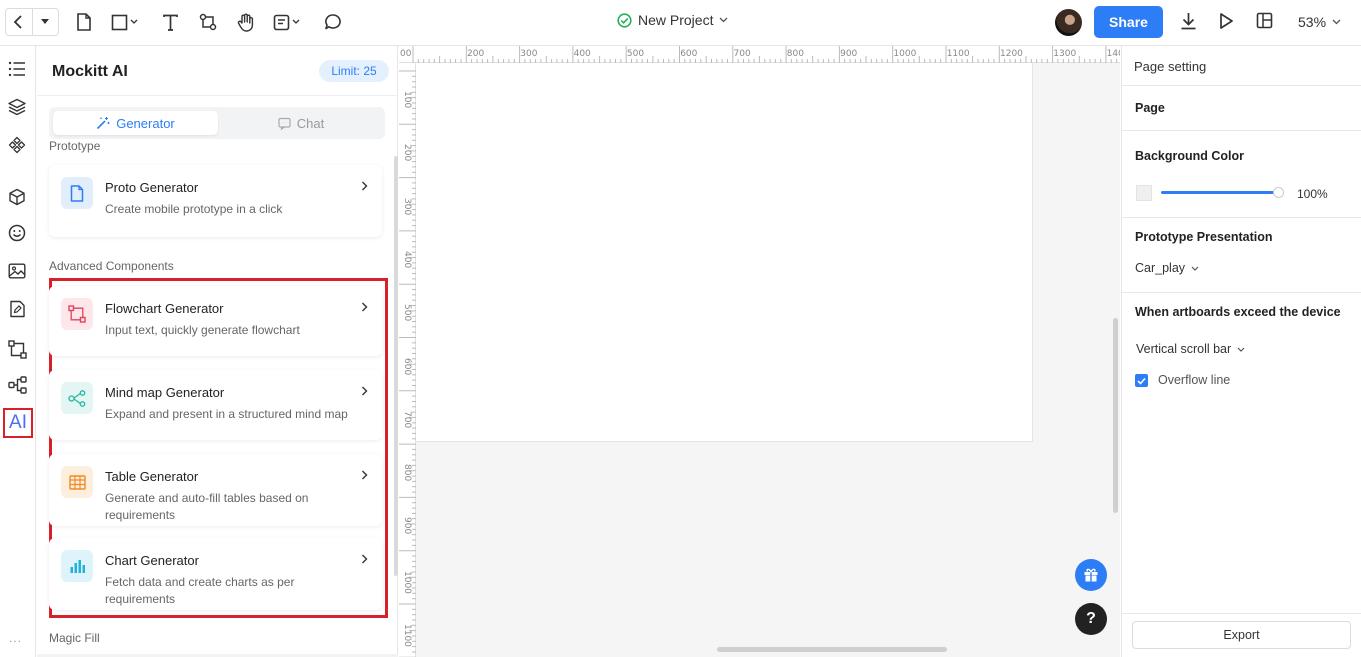 The height and width of the screenshot is (657, 1361). I want to click on ruler-x-label: 00, so click(406, 54).